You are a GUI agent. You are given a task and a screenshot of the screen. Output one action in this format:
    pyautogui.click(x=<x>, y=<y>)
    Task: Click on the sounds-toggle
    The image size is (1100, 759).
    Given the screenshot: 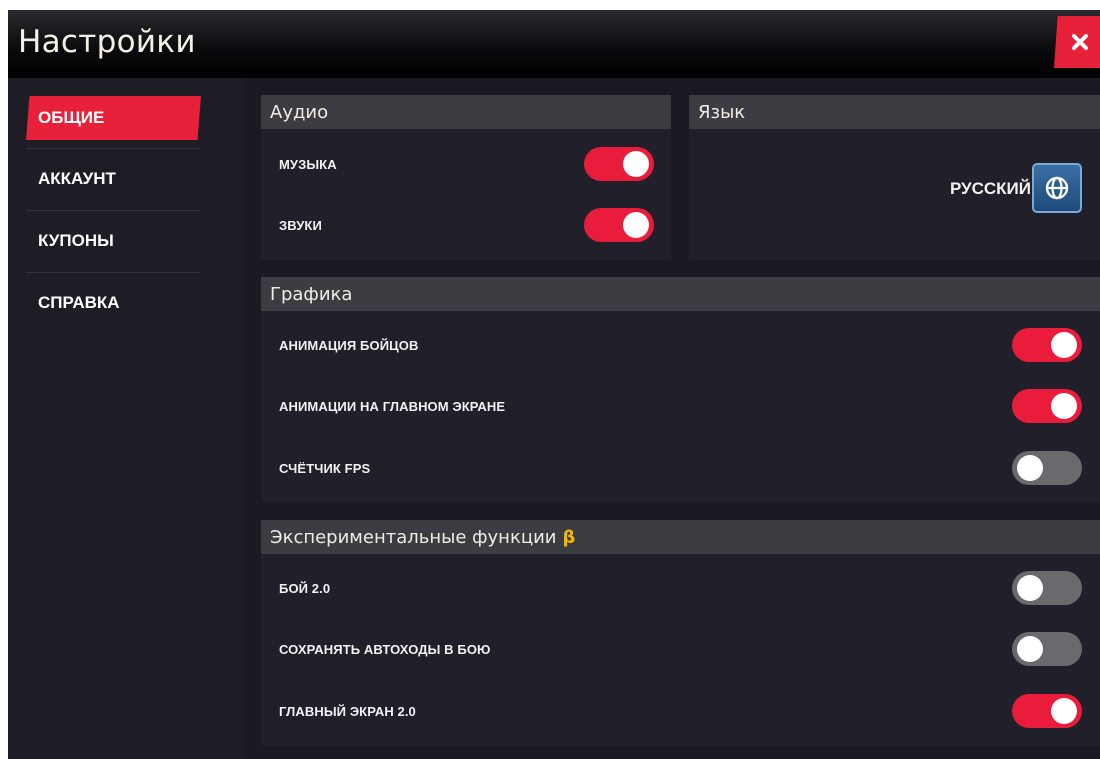 What is the action you would take?
    pyautogui.click(x=619, y=225)
    